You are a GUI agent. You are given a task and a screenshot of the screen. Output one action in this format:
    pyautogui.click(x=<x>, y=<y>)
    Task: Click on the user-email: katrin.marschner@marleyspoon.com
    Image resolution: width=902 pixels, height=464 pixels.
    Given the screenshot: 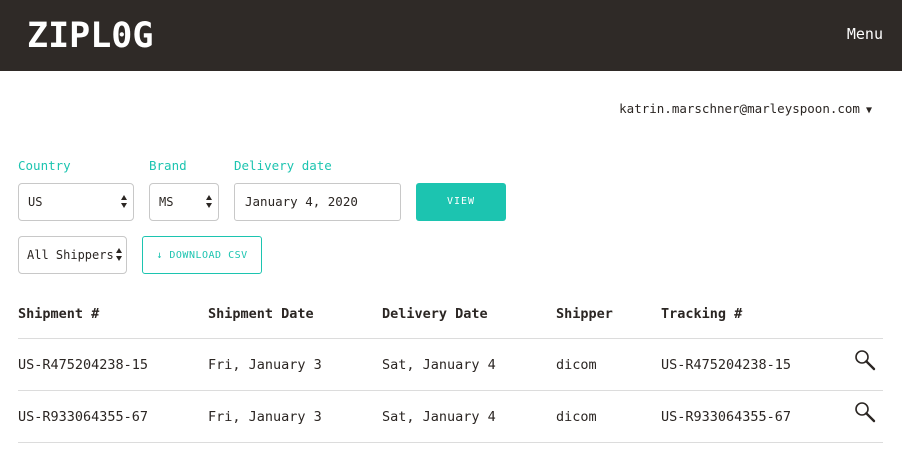 What is the action you would take?
    pyautogui.click(x=739, y=108)
    